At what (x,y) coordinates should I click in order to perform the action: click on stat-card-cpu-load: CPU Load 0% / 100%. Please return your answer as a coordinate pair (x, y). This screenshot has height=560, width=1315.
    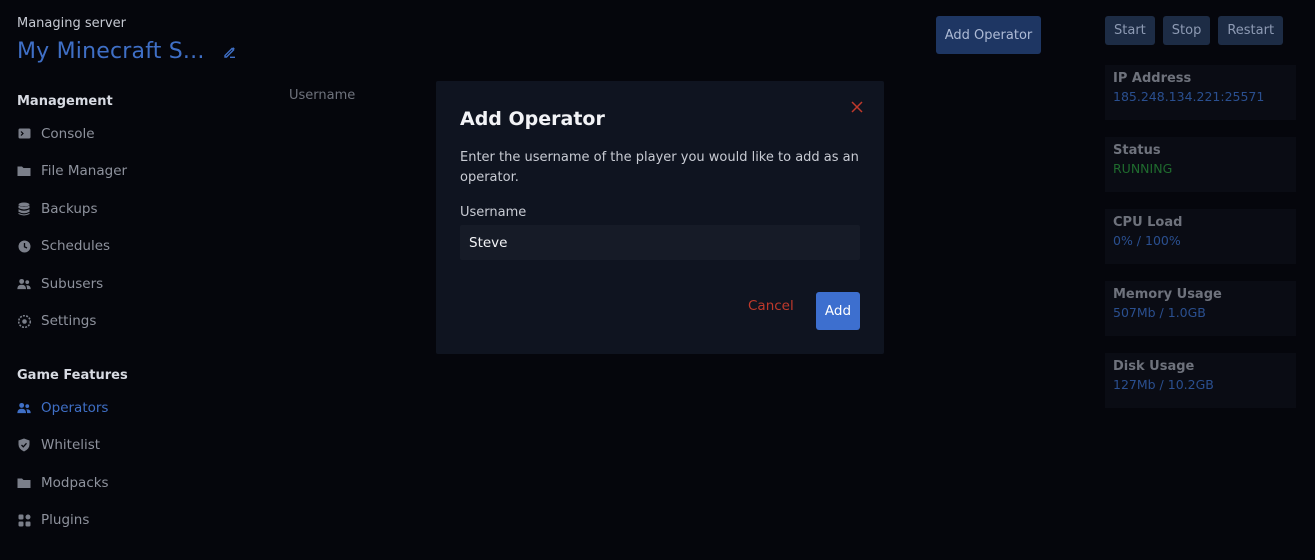
    Looking at the image, I should click on (1200, 236).